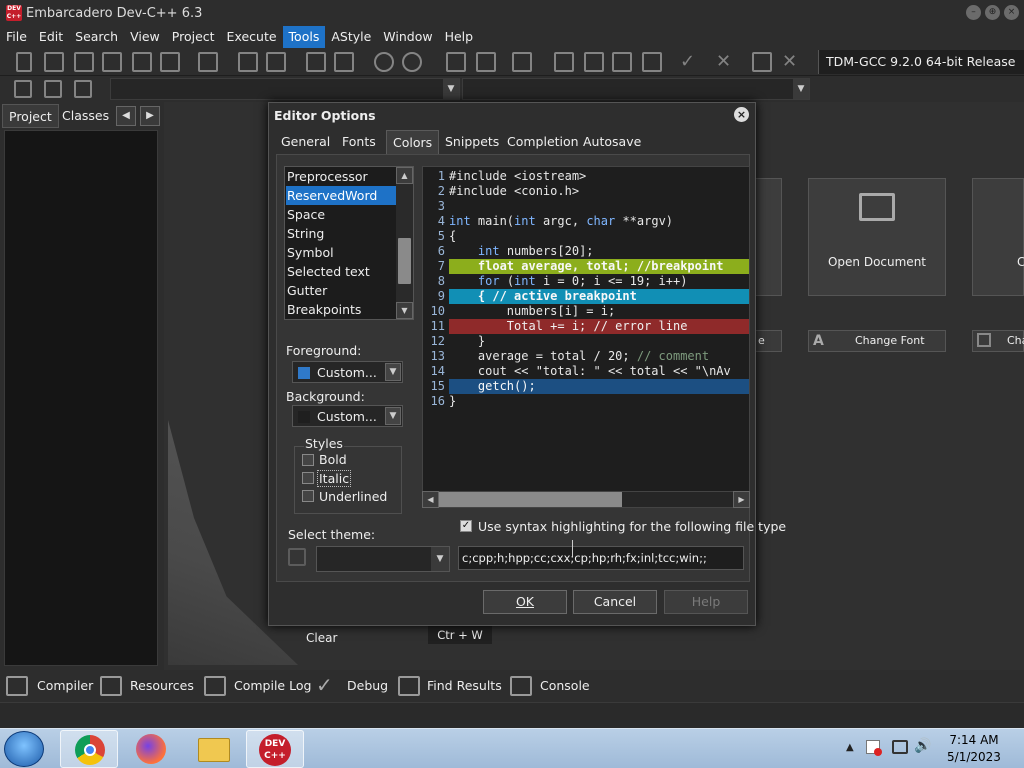  I want to click on code-line: { // active breakpoint, so click(599, 296).